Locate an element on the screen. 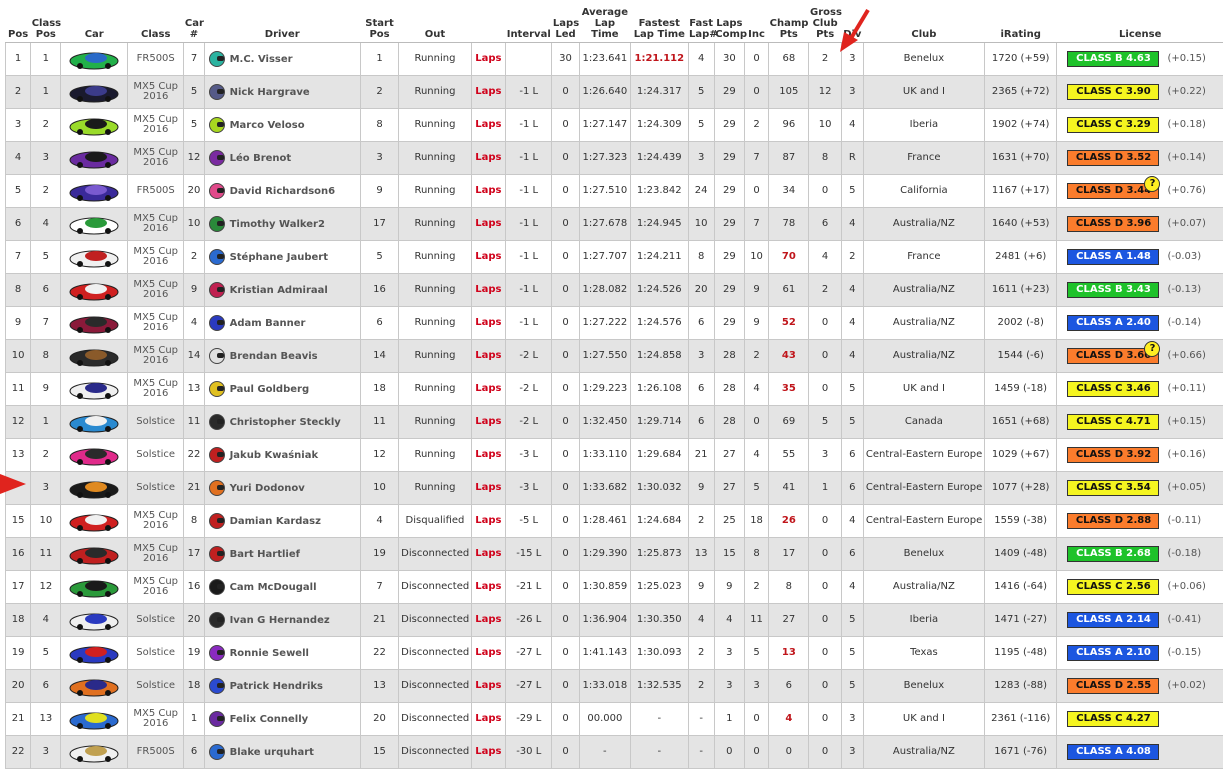 The height and width of the screenshot is (769, 1223). header-laps-comp: Laps Comp is located at coordinates (729, 24).